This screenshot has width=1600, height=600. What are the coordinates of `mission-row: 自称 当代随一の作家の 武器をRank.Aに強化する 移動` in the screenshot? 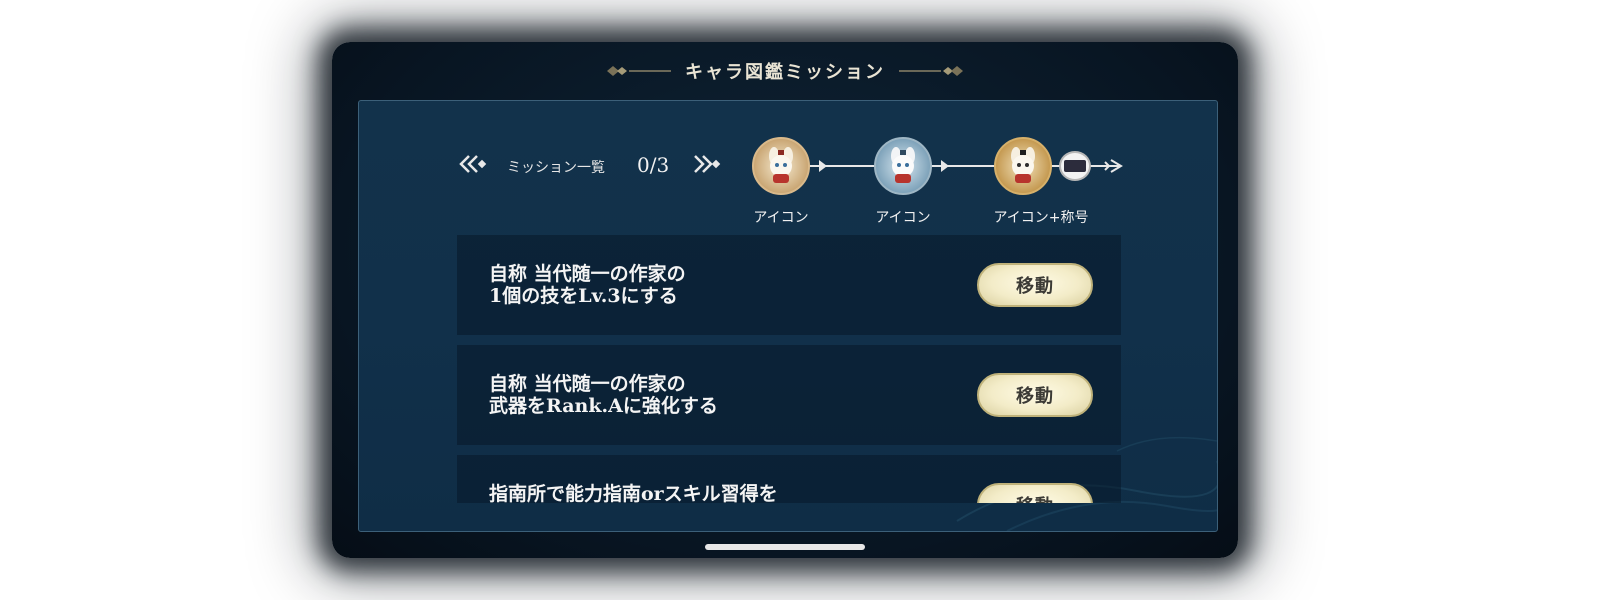 It's located at (789, 395).